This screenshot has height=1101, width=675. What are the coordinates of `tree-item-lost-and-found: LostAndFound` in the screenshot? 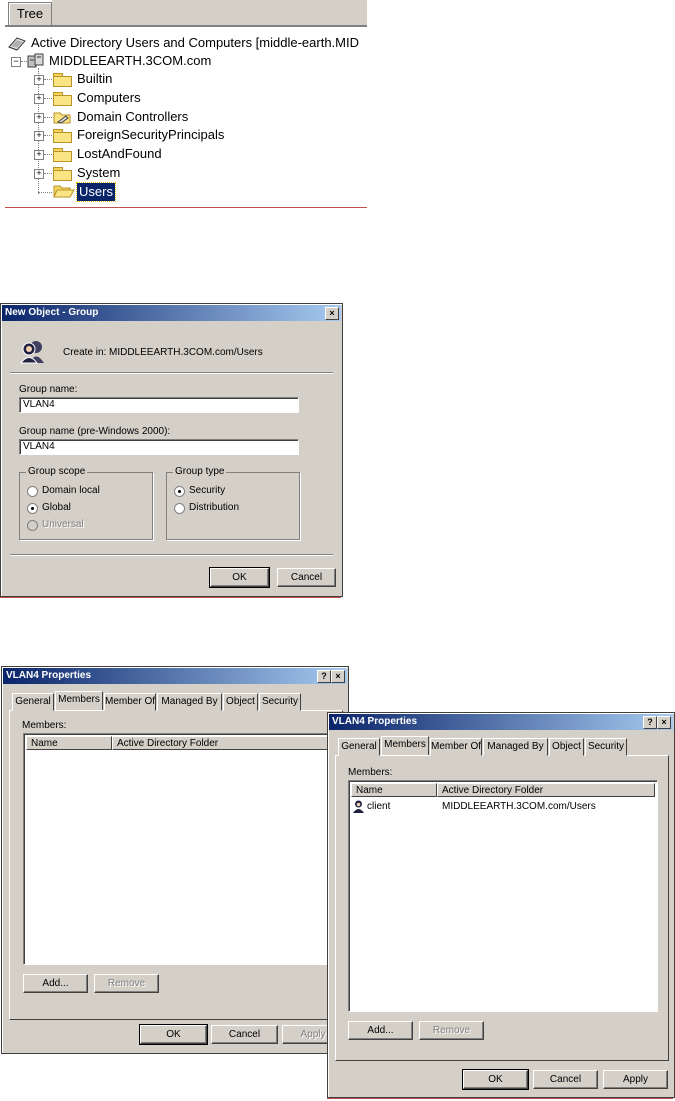 It's located at (119, 154).